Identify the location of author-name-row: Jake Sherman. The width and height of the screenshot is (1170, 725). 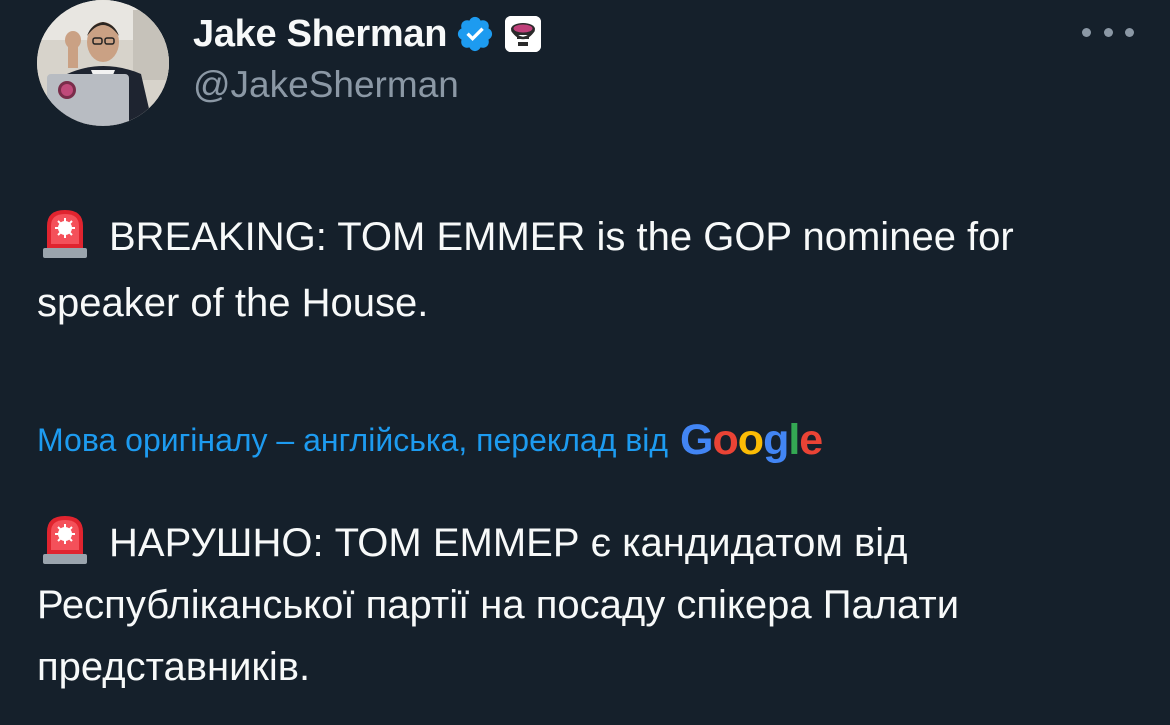
(367, 34).